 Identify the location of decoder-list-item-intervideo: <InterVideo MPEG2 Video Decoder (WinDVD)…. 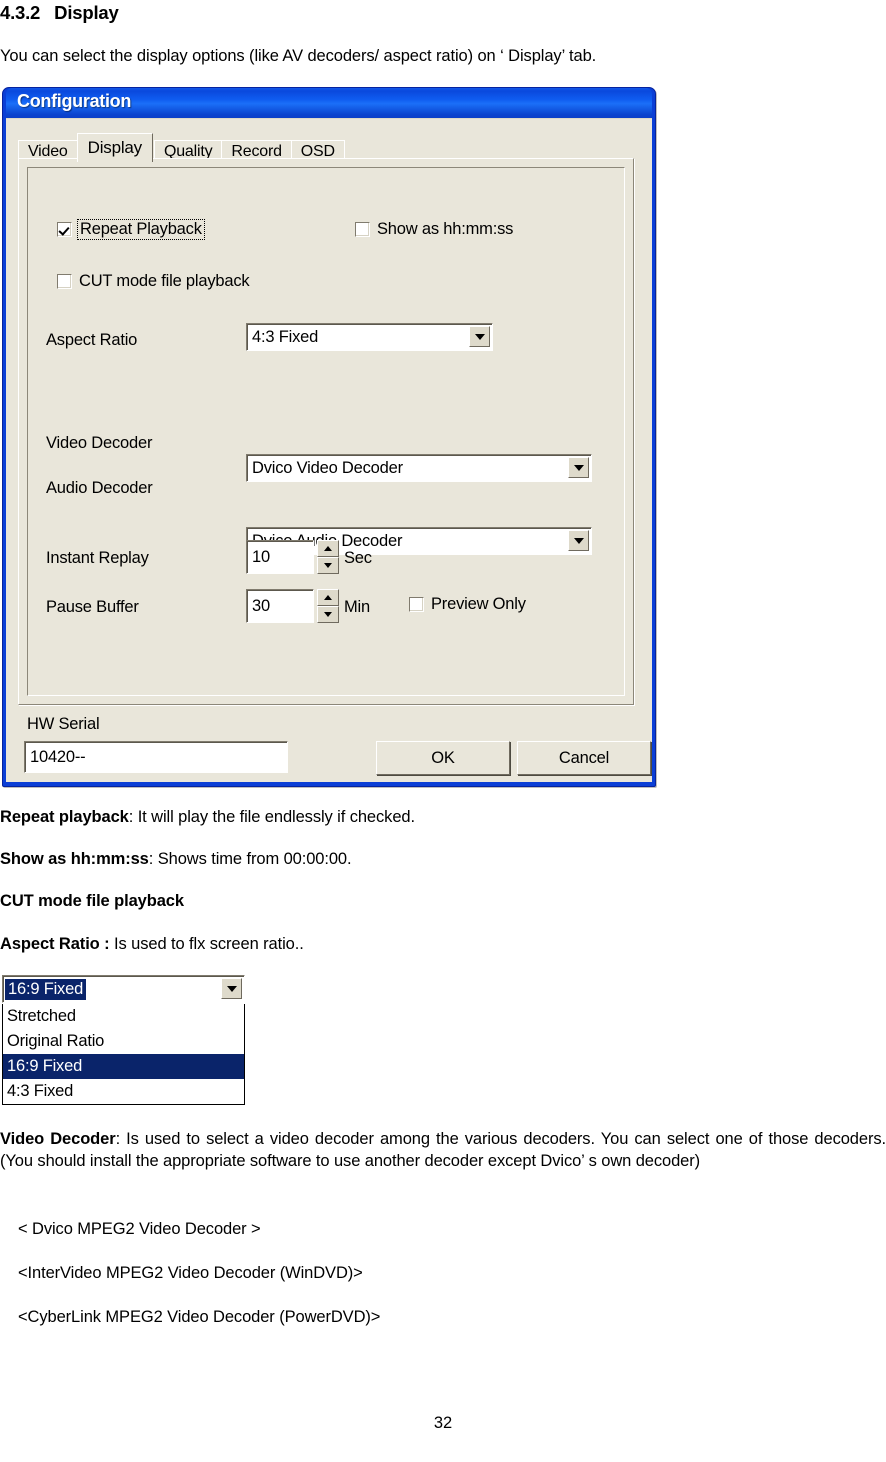
(190, 1273).